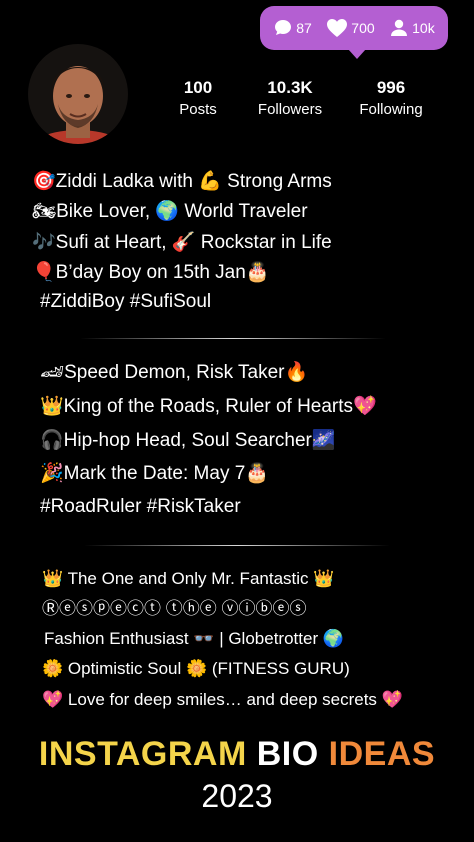 The width and height of the screenshot is (474, 842). What do you see at coordinates (283, 27) in the screenshot?
I see `comment-icon` at bounding box center [283, 27].